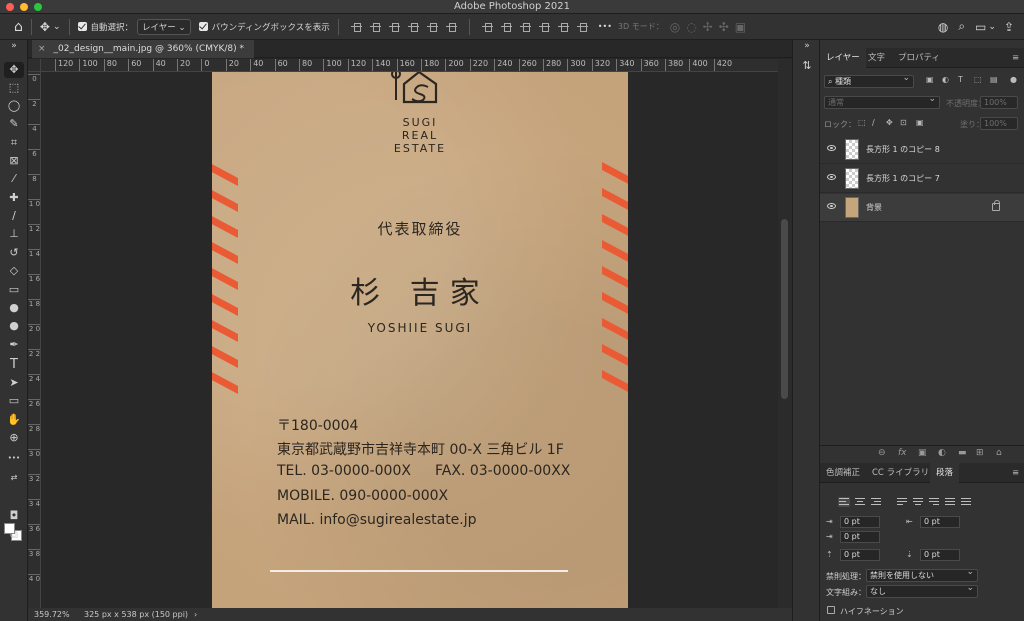  What do you see at coordinates (143, 49) in the screenshot?
I see `document-tab: × _02_design__main.jpg @ 360% (CMYK/8) *` at bounding box center [143, 49].